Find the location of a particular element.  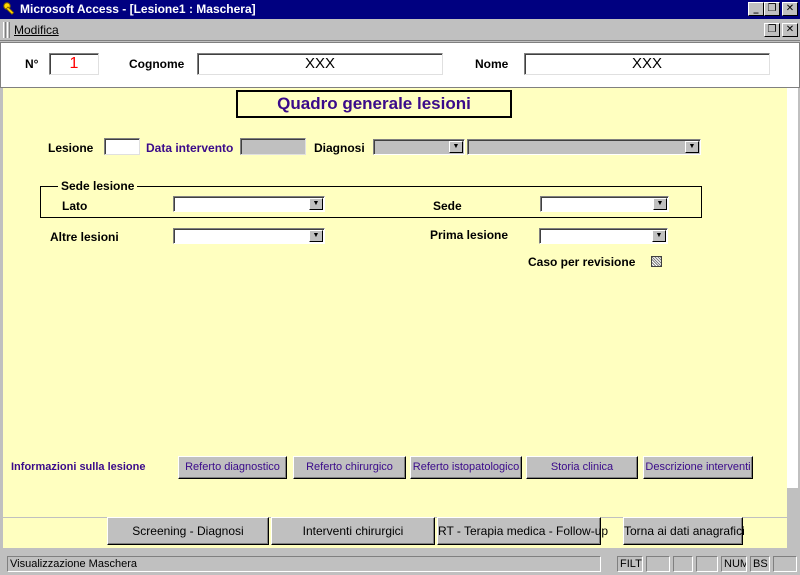

diagnosi-label: Diagnosi is located at coordinates (339, 148).